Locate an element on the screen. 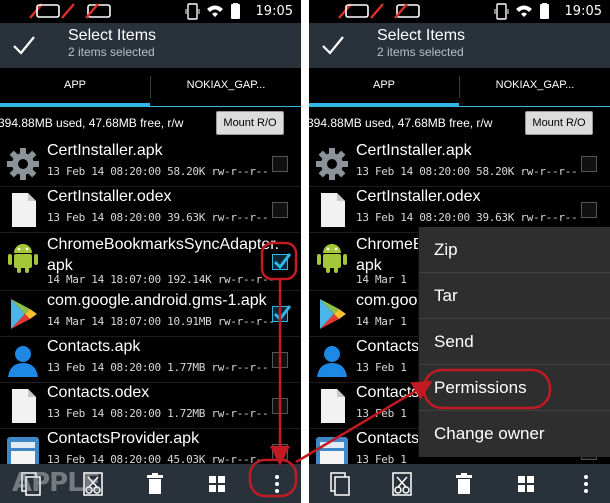  file-name: ChromeB apk is located at coordinates (390, 255).